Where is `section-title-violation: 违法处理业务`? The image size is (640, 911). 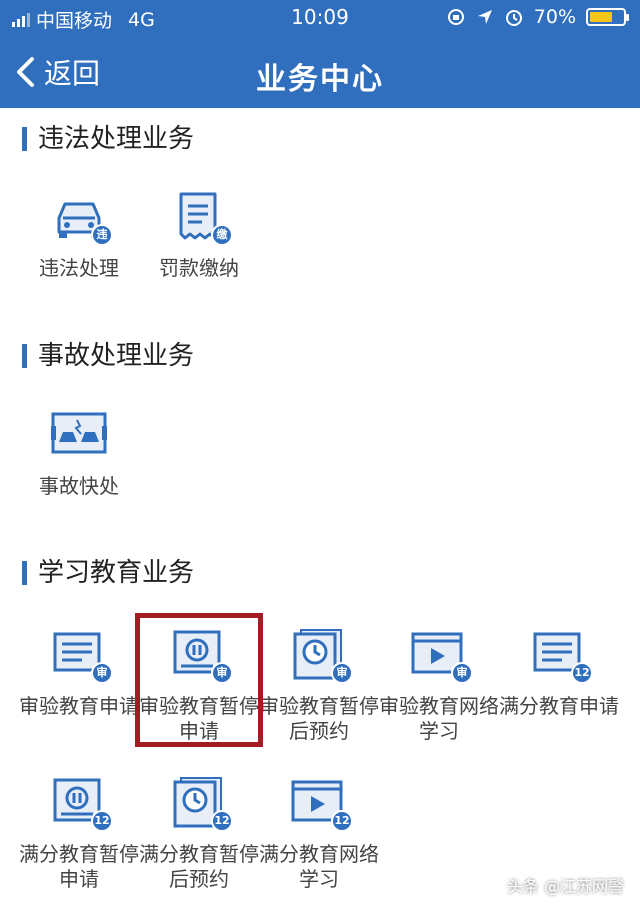 section-title-violation: 违法处理业务 is located at coordinates (108, 139).